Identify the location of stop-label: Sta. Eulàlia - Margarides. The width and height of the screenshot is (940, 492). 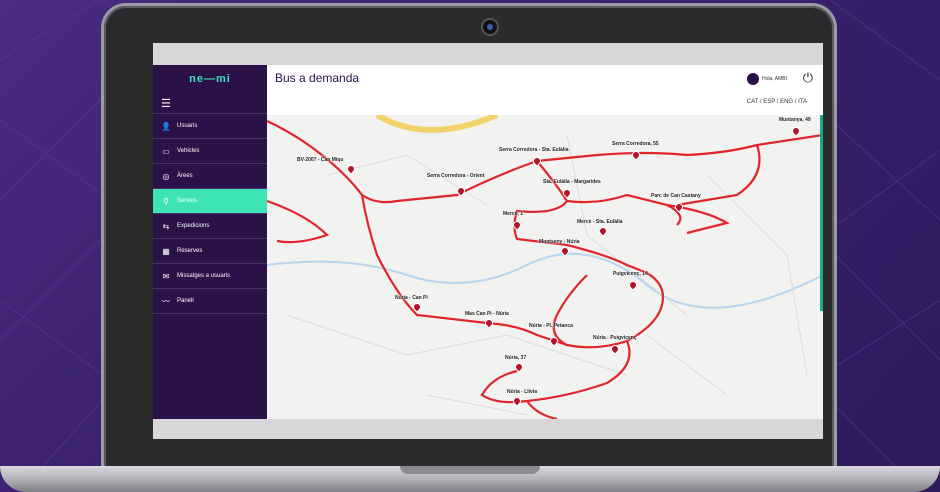
(572, 182).